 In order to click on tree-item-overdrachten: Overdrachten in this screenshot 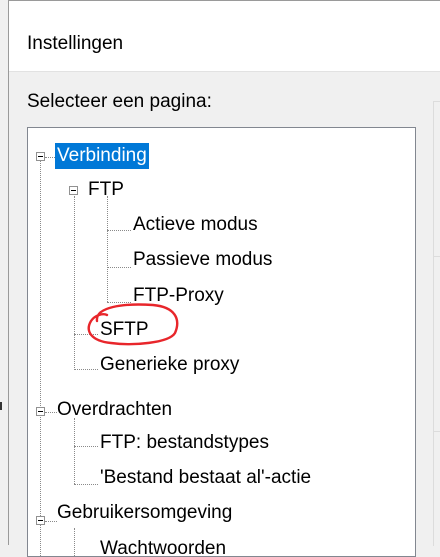, I will do `click(114, 410)`.